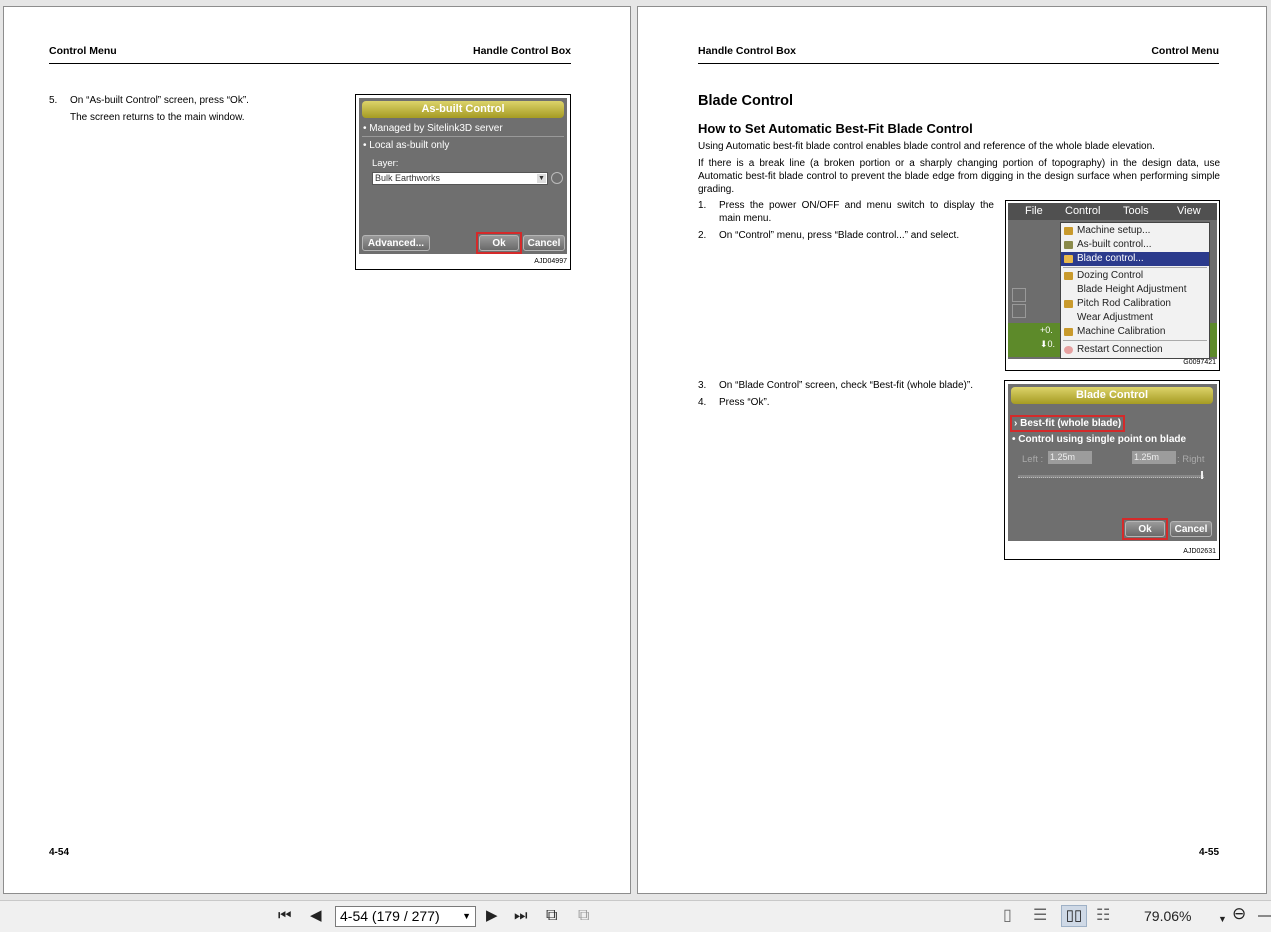  Describe the element at coordinates (744, 402) in the screenshot. I see `step-text: Press “Ok”.` at that location.